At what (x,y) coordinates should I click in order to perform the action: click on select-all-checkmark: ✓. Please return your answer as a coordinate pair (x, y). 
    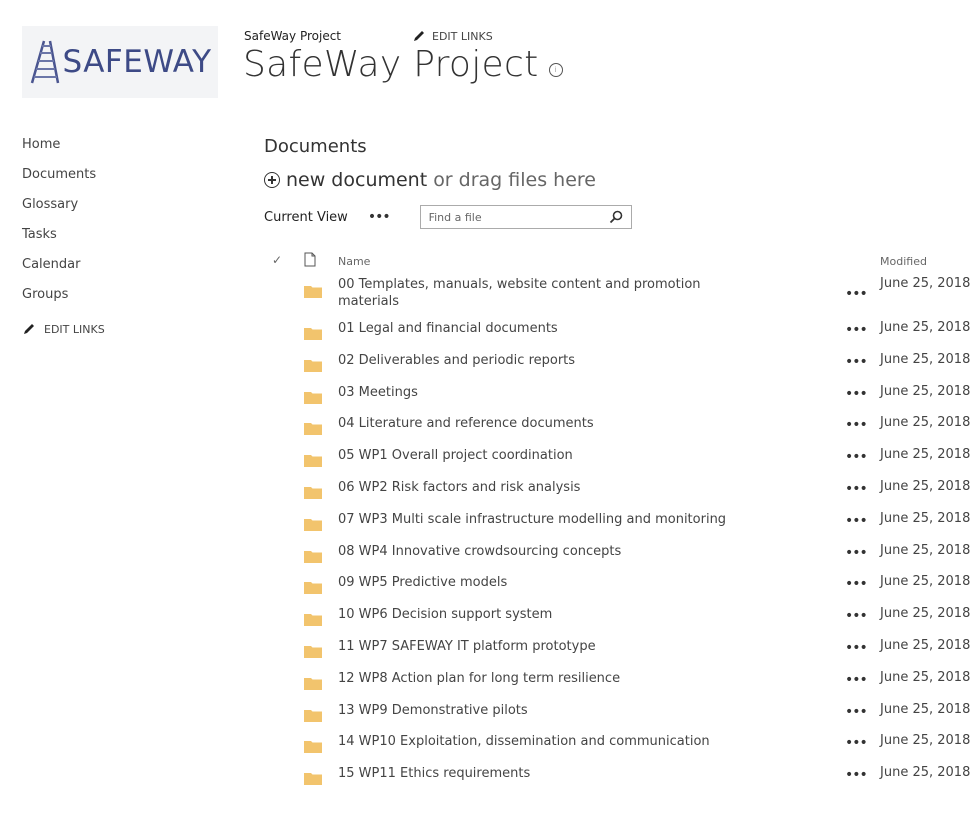
    Looking at the image, I should click on (277, 260).